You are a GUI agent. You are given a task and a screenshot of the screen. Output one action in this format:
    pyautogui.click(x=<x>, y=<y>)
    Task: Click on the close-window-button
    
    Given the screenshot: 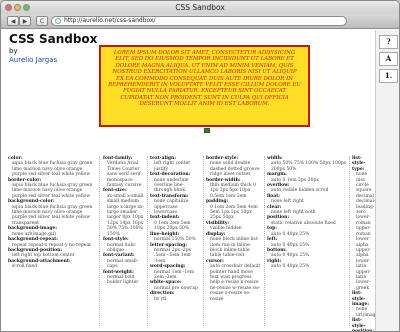 What is the action you would take?
    pyautogui.click(x=8, y=7)
    